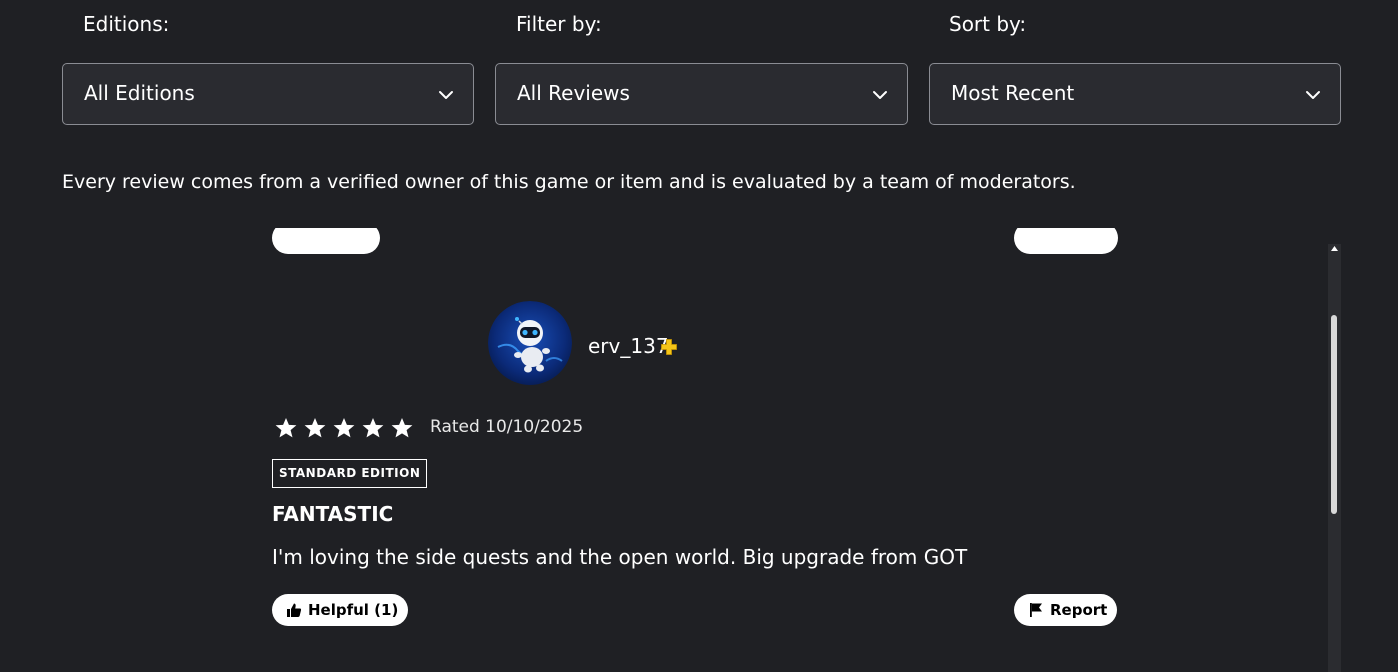  What do you see at coordinates (126, 24) in the screenshot?
I see `editions-label: Editions:` at bounding box center [126, 24].